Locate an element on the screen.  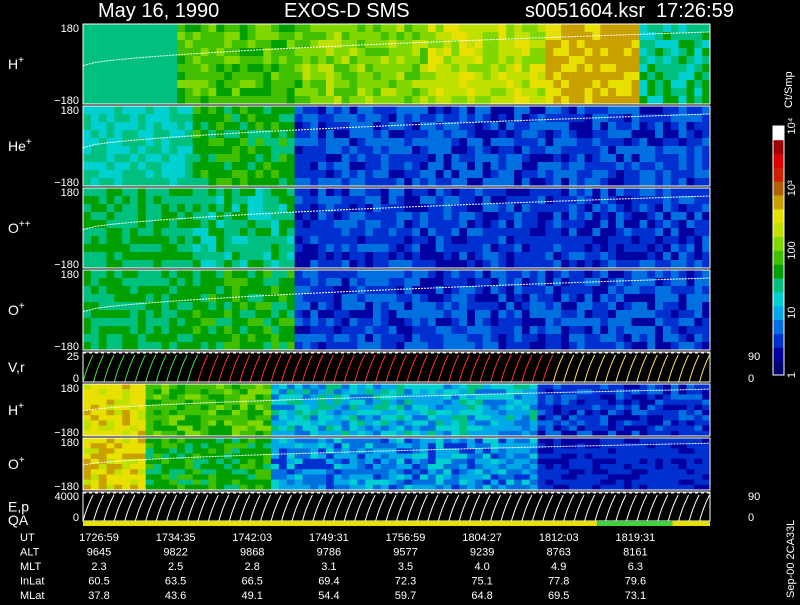
panel-label-base: H is located at coordinates (13, 64).